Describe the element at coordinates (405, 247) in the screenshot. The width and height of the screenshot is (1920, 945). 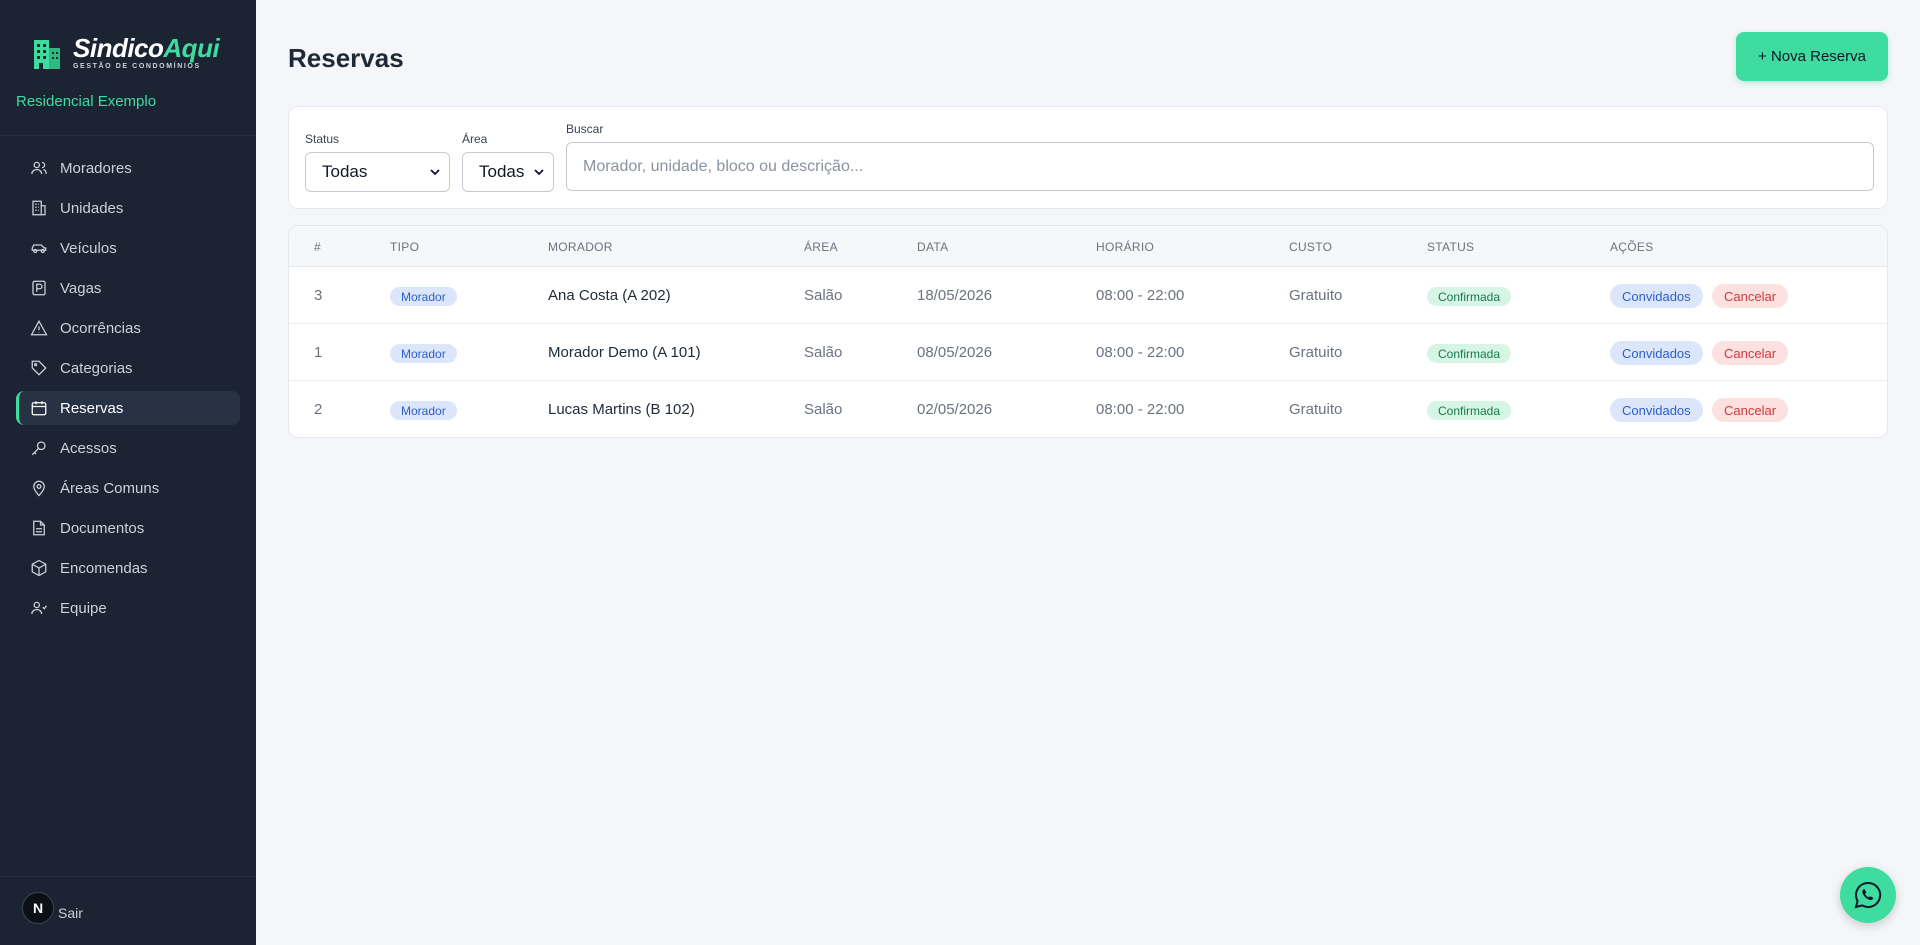
I see `column-header-tipo: TIPO` at that location.